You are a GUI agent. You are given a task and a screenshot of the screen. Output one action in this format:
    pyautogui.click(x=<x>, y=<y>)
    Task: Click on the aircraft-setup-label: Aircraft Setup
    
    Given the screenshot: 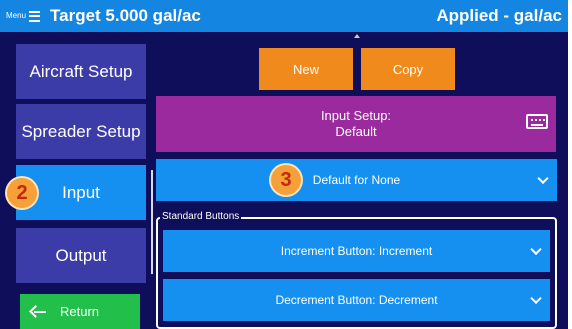 What is the action you would take?
    pyautogui.click(x=81, y=71)
    